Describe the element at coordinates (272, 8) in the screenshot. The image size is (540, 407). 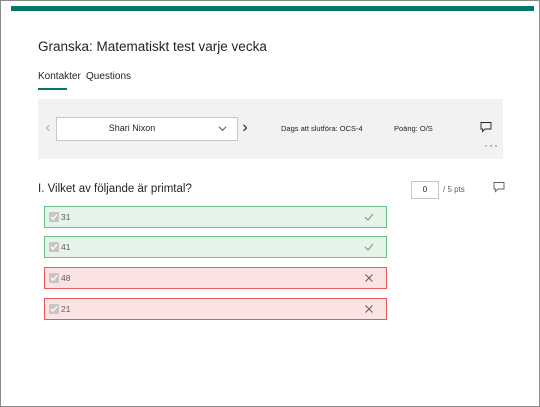
I see `accent-bar` at that location.